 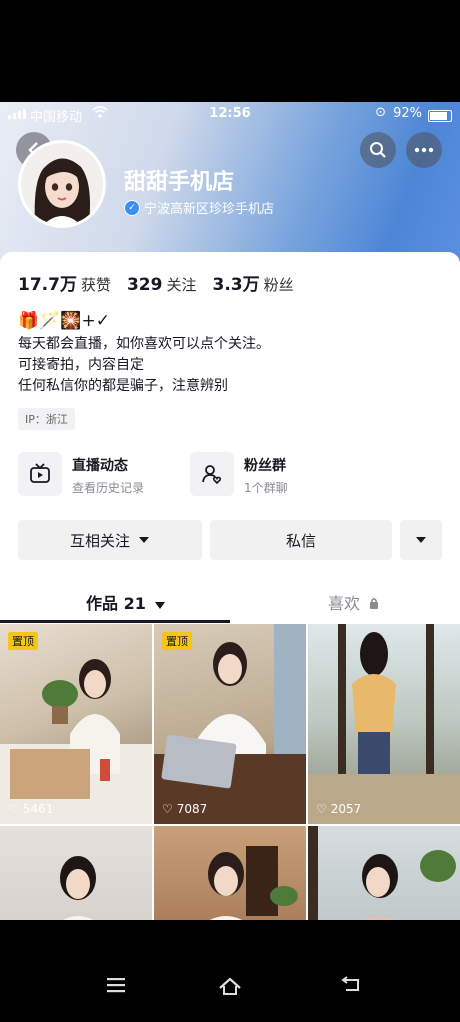 I want to click on tab-likes: 喜欢, so click(x=353, y=602).